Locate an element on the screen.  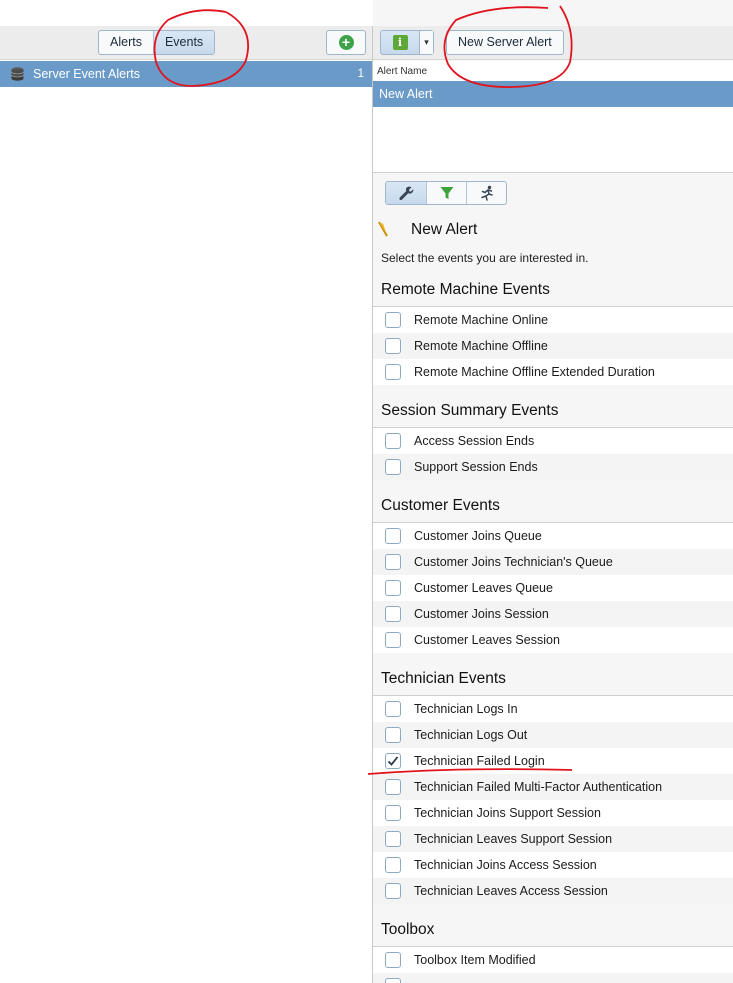
section-title: Customer Events is located at coordinates (440, 505).